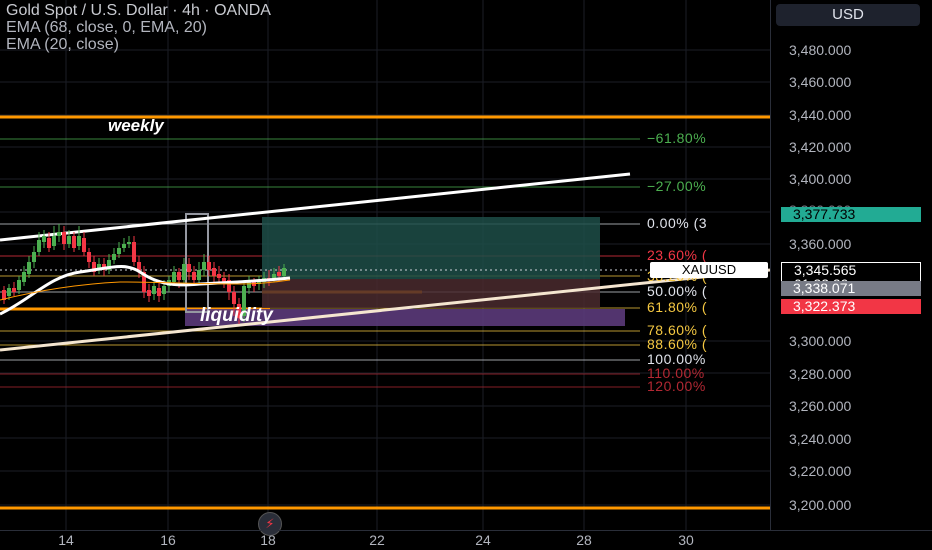  I want to click on fib-label-120: 120.00%, so click(676, 386).